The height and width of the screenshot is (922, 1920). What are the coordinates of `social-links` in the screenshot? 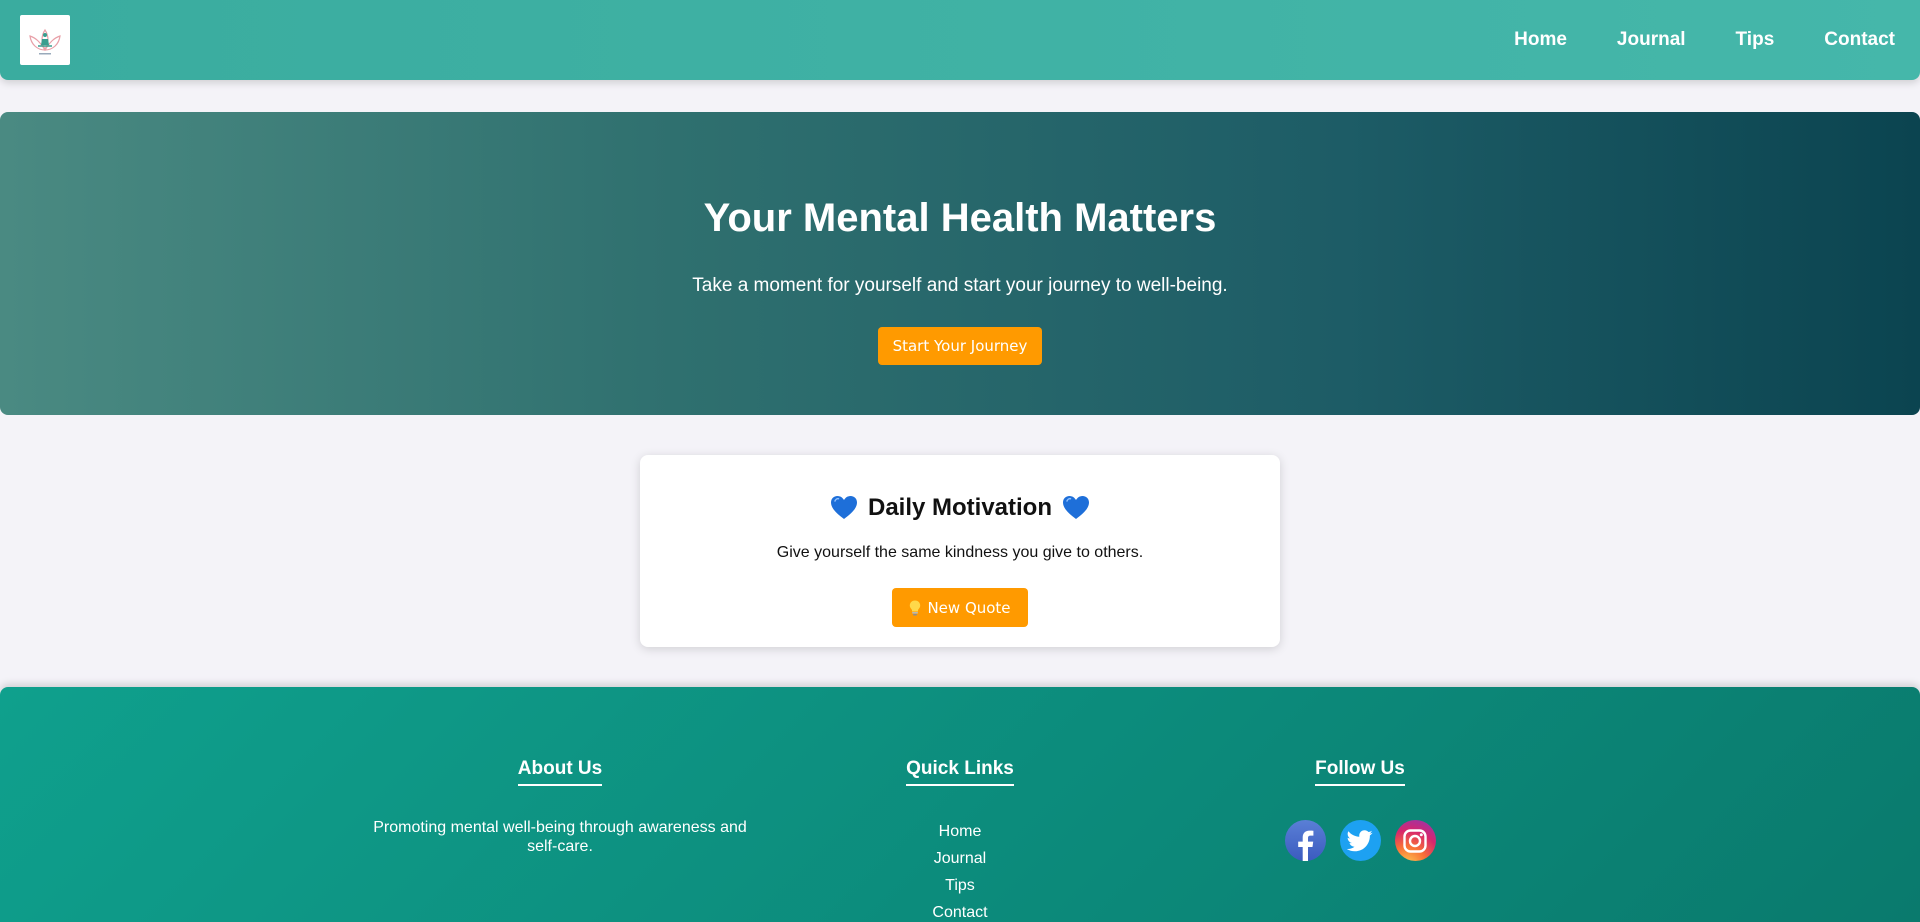 It's located at (1360, 840).